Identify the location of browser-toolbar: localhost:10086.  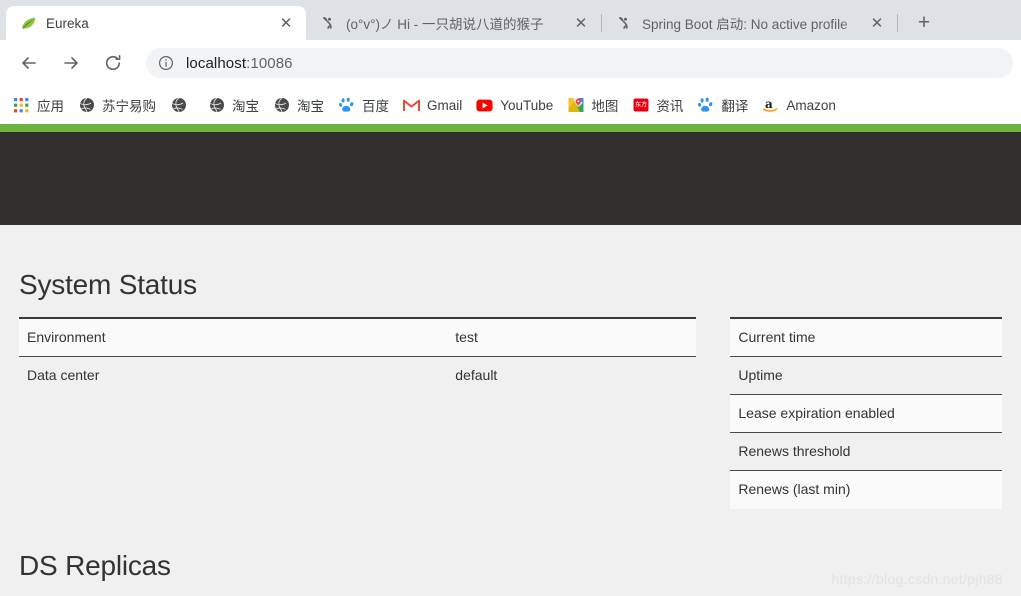
(510, 63).